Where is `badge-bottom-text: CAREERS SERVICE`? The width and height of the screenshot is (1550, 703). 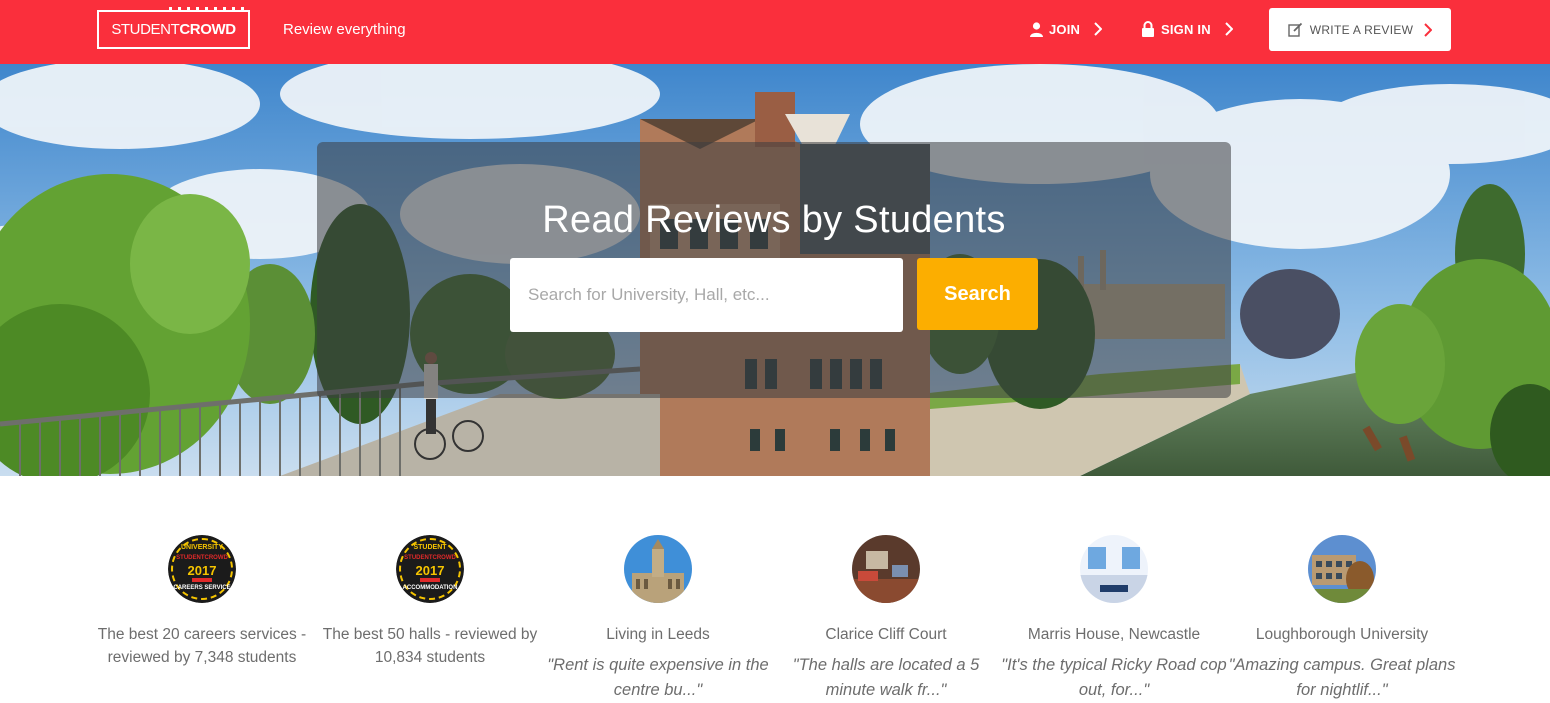 badge-bottom-text: CAREERS SERVICE is located at coordinates (202, 588).